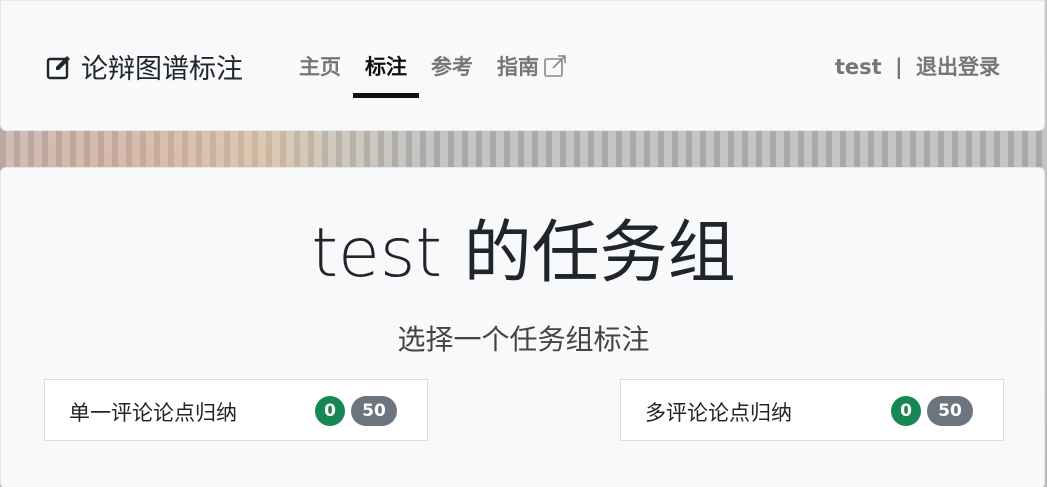  What do you see at coordinates (555, 66) in the screenshot?
I see `external-link-icon` at bounding box center [555, 66].